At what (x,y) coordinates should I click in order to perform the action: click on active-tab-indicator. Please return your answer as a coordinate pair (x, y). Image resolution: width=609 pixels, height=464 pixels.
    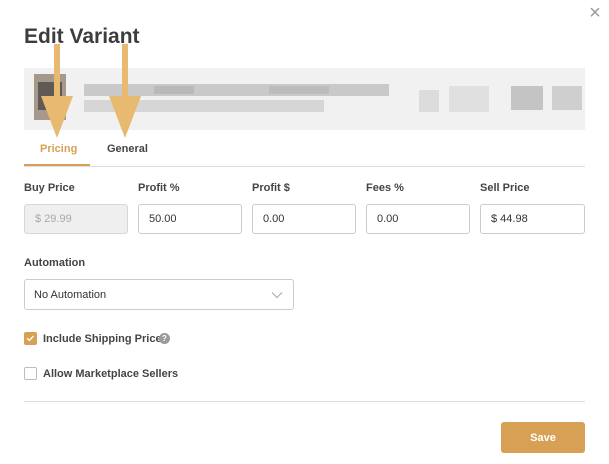
    Looking at the image, I should click on (57, 165).